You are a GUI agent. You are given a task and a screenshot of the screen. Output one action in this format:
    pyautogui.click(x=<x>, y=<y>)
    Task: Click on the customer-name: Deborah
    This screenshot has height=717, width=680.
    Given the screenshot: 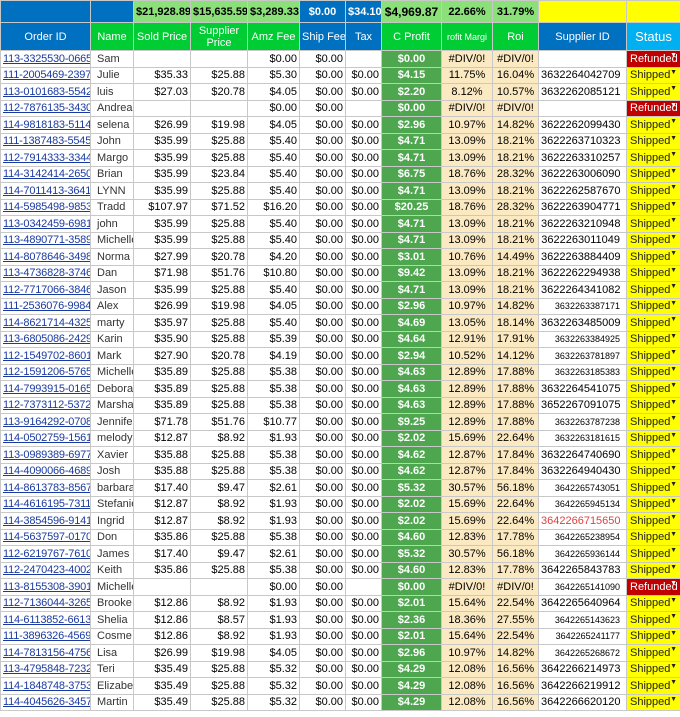 What is the action you would take?
    pyautogui.click(x=112, y=389)
    